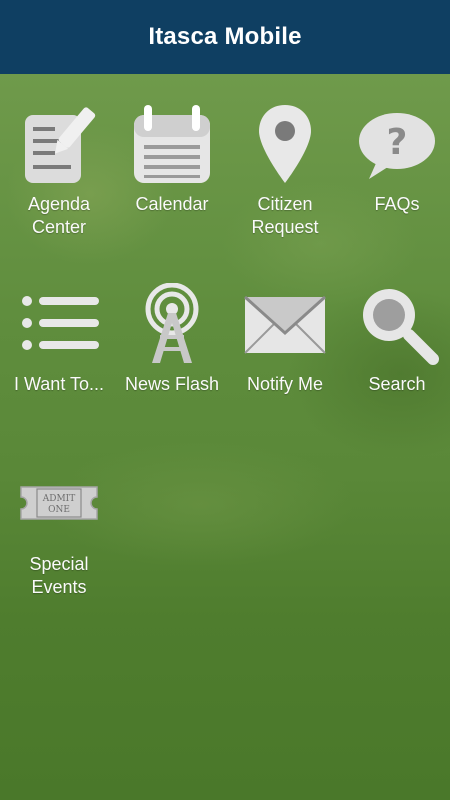 The width and height of the screenshot is (450, 800). I want to click on tile-news-flash: News Flash, so click(172, 353).